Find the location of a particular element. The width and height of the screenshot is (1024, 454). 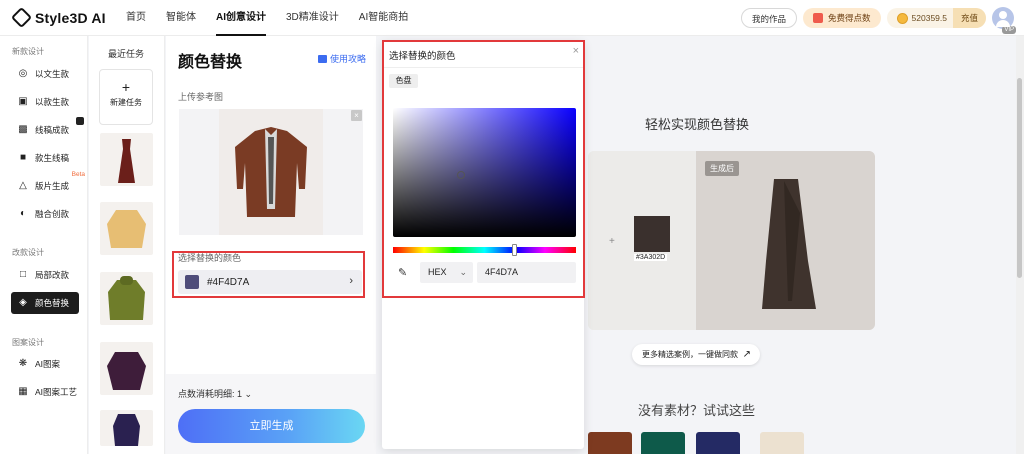

book-icon is located at coordinates (322, 58).